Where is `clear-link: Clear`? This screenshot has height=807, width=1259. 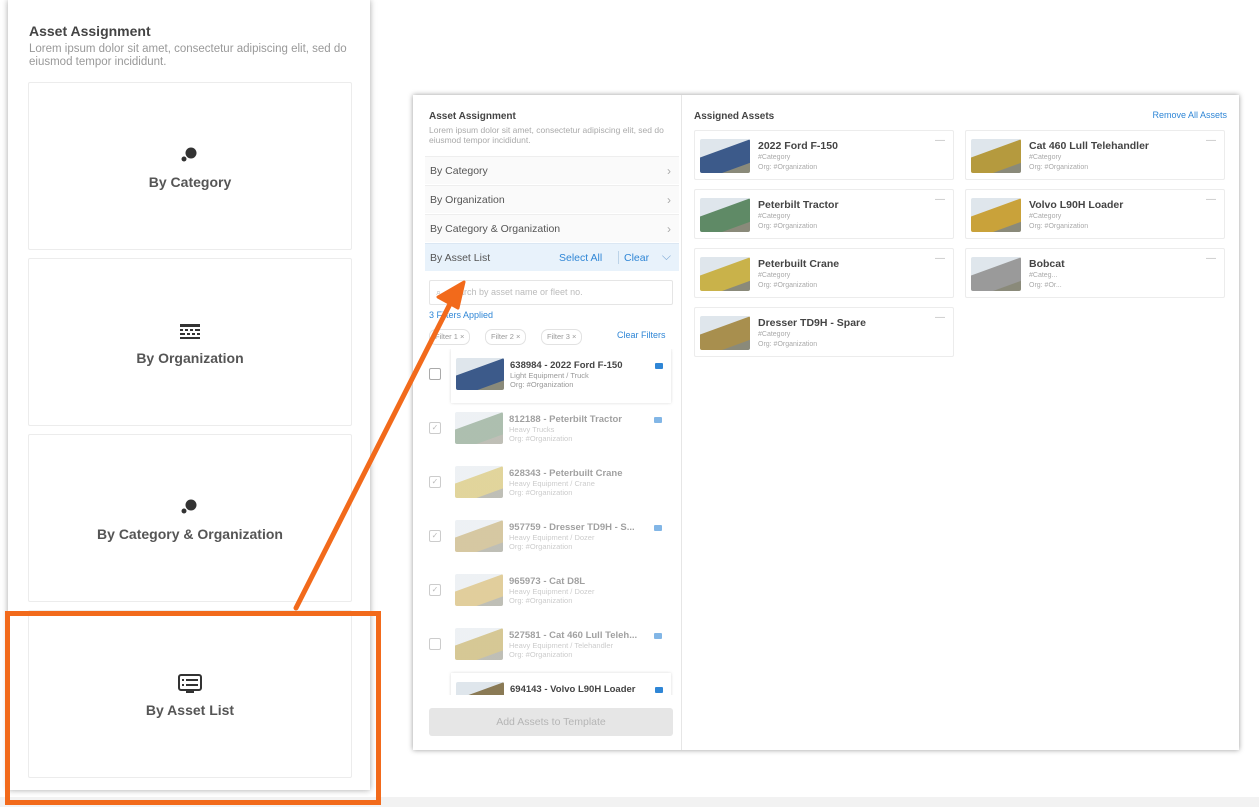
clear-link: Clear is located at coordinates (636, 258).